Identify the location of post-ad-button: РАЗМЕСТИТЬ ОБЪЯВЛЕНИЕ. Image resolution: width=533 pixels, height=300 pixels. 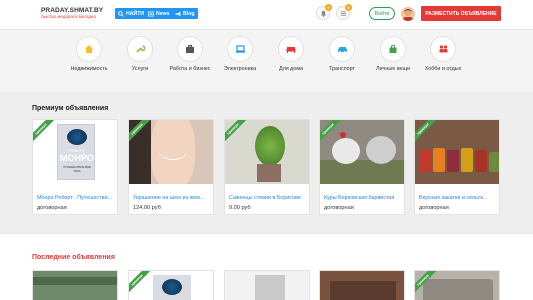
(461, 13).